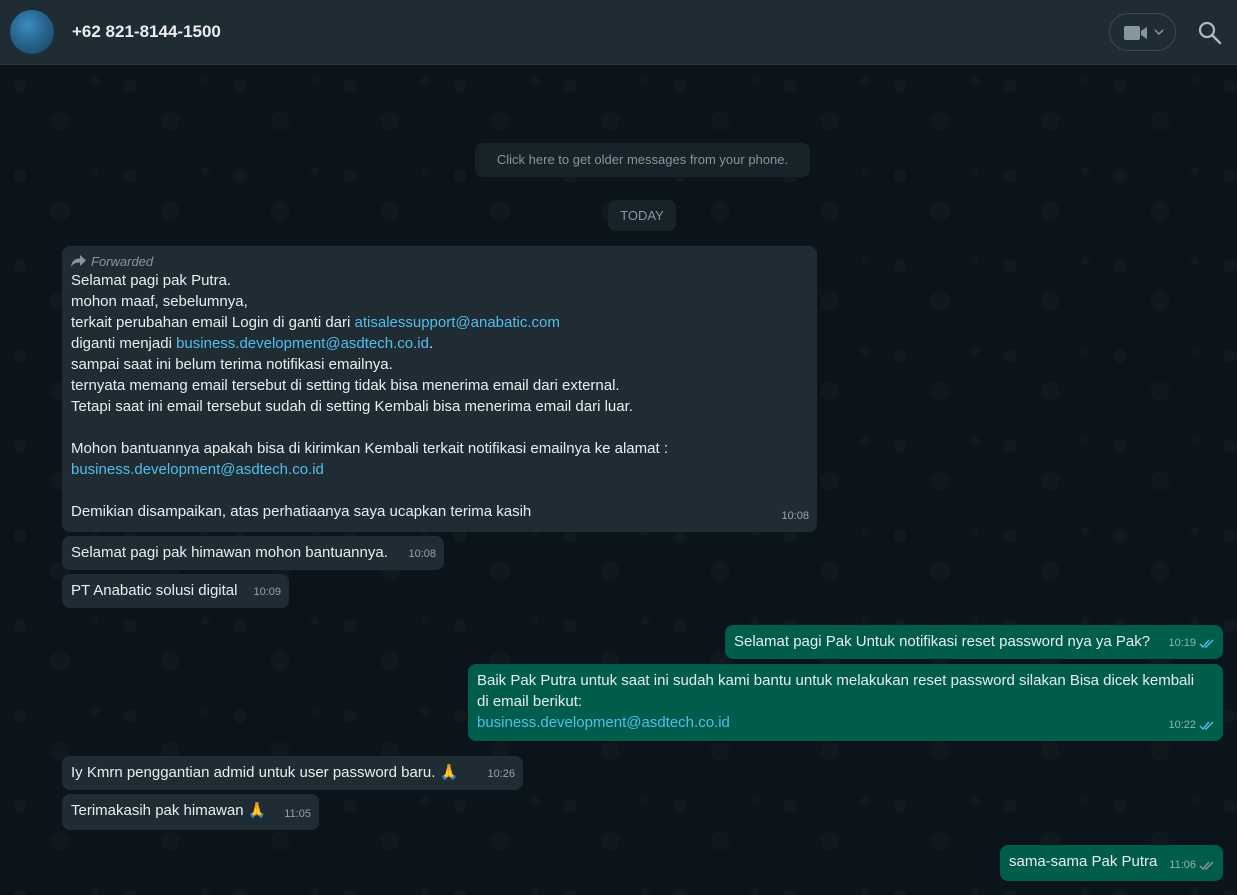 This screenshot has height=895, width=1237. What do you see at coordinates (618, 32) in the screenshot?
I see `chat-header: +62 821-8144-1500` at bounding box center [618, 32].